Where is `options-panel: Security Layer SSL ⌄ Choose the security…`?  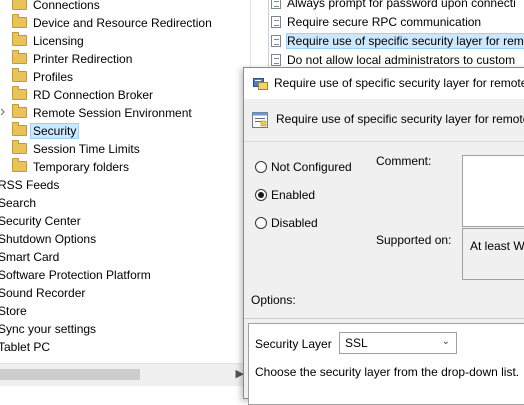
options-panel: Security Layer SSL ⌄ Choose the security… is located at coordinates (386, 364).